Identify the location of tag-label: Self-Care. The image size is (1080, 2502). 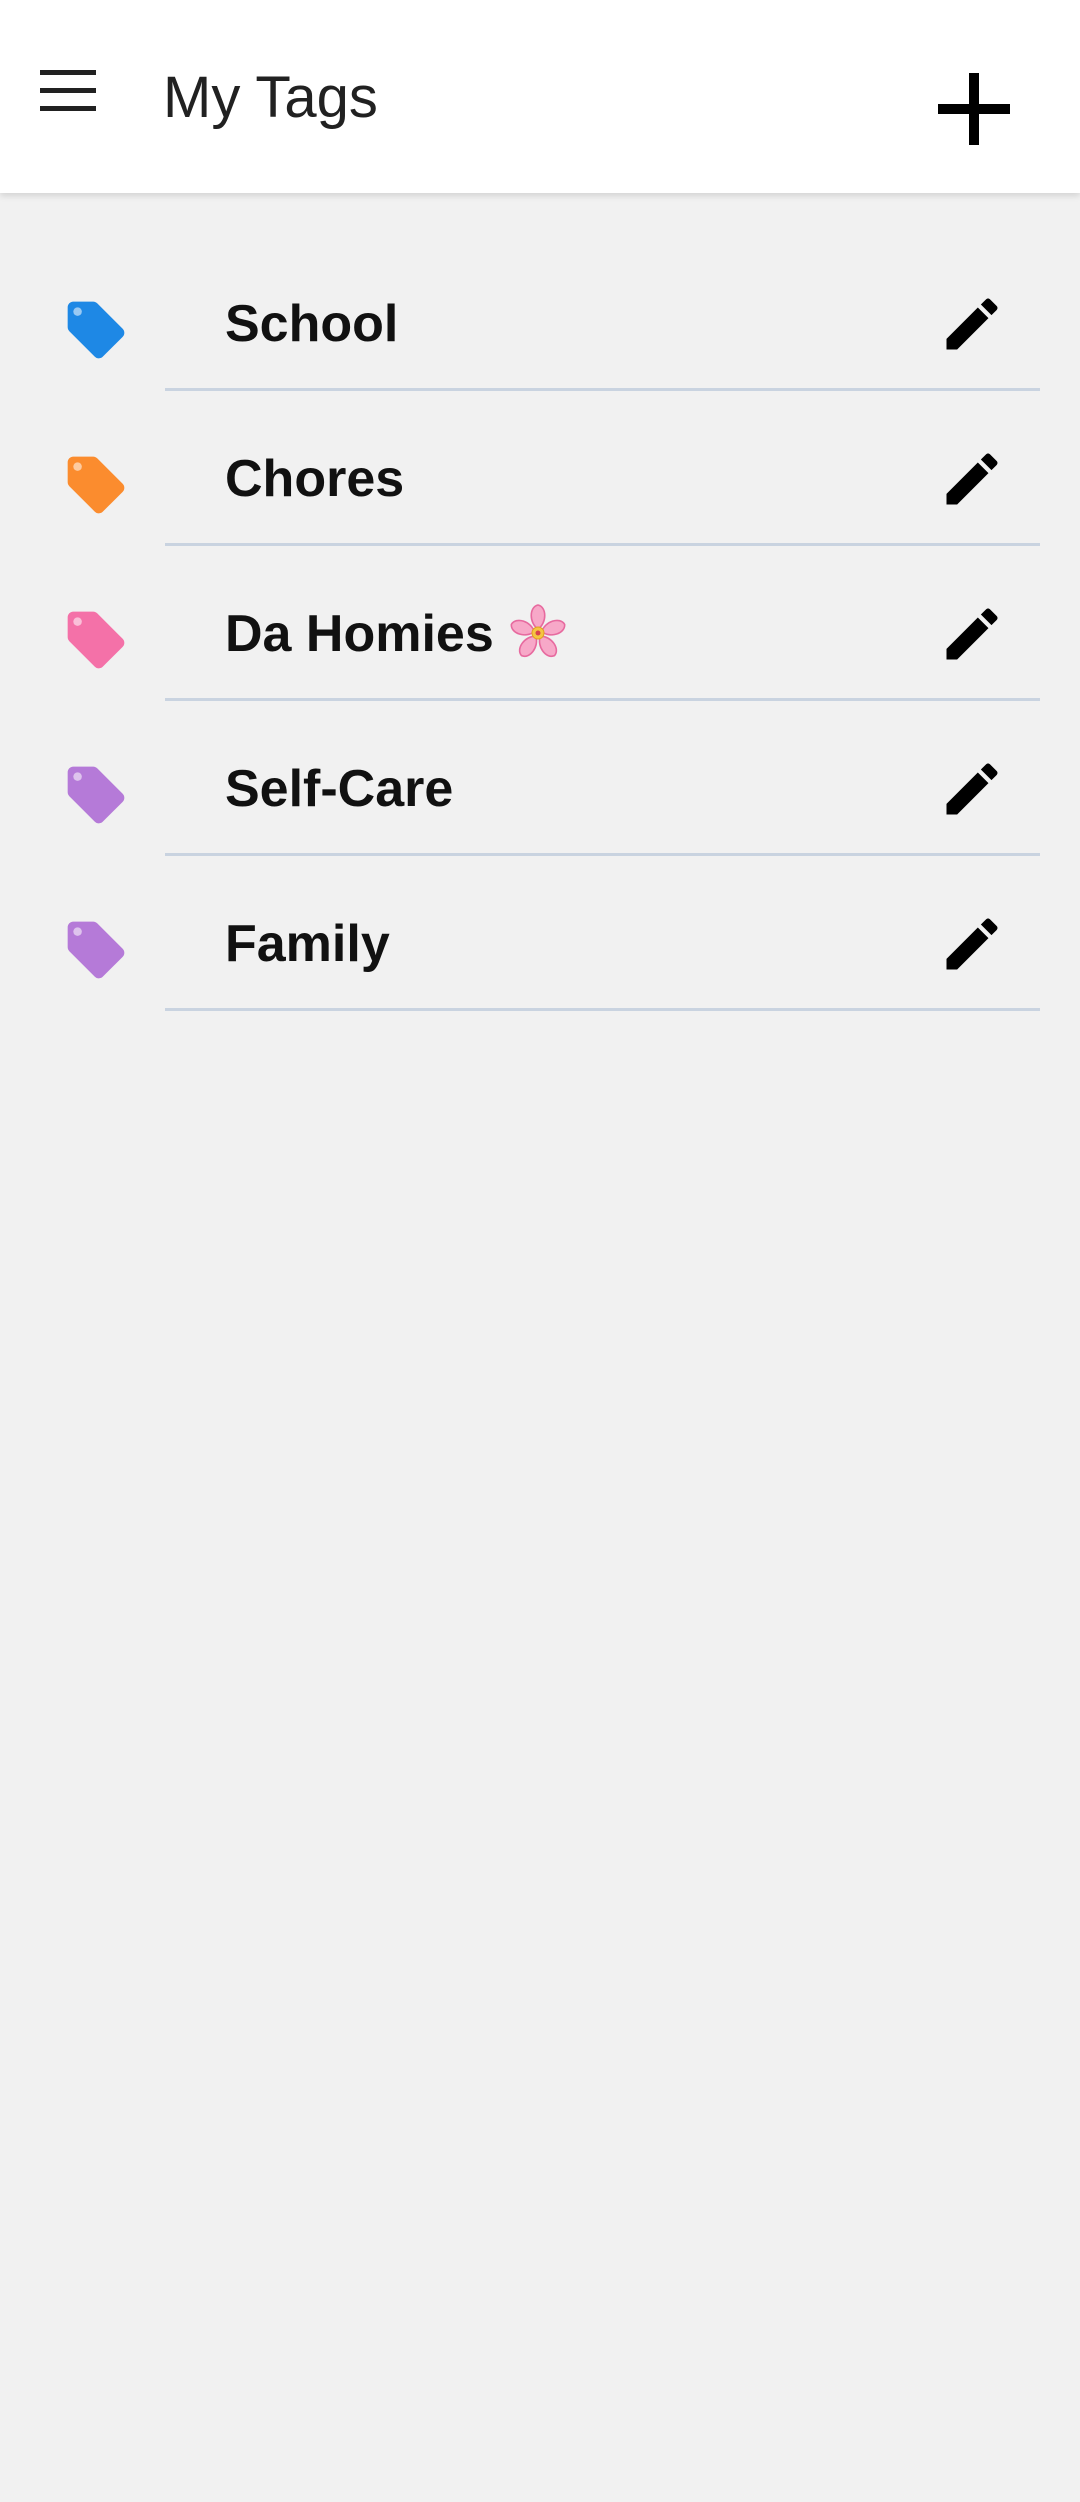
(339, 789).